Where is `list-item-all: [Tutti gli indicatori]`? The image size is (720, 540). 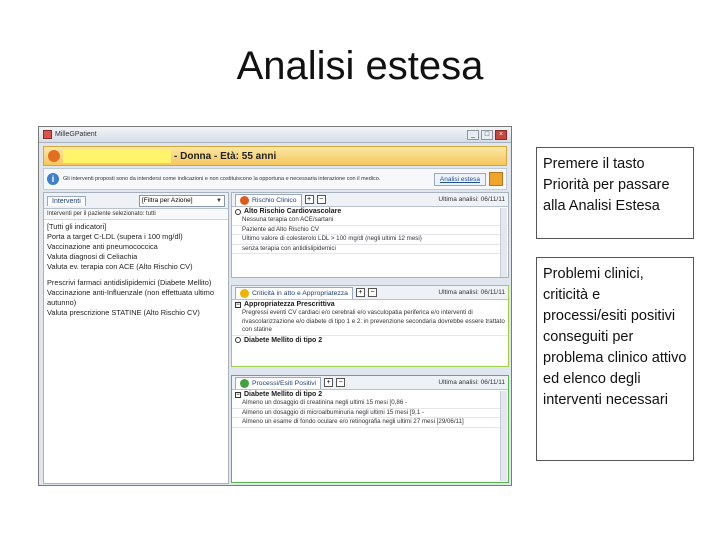 list-item-all: [Tutti gli indicatori] is located at coordinates (76, 226).